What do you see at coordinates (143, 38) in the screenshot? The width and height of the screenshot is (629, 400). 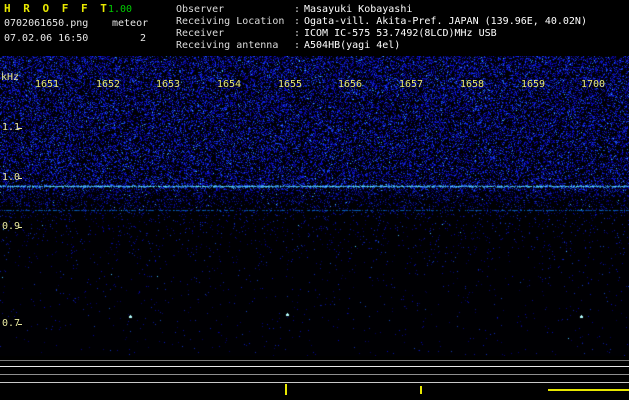 I see `meteor-count: 2` at bounding box center [143, 38].